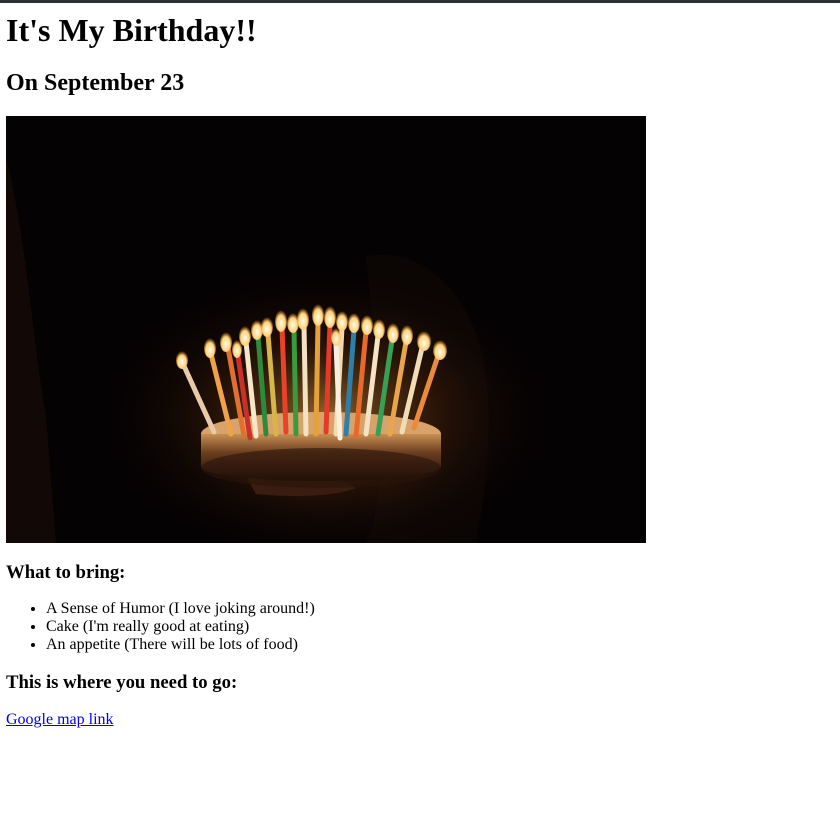 This screenshot has height=813, width=840. I want to click on link-row: Google map link, so click(420, 719).